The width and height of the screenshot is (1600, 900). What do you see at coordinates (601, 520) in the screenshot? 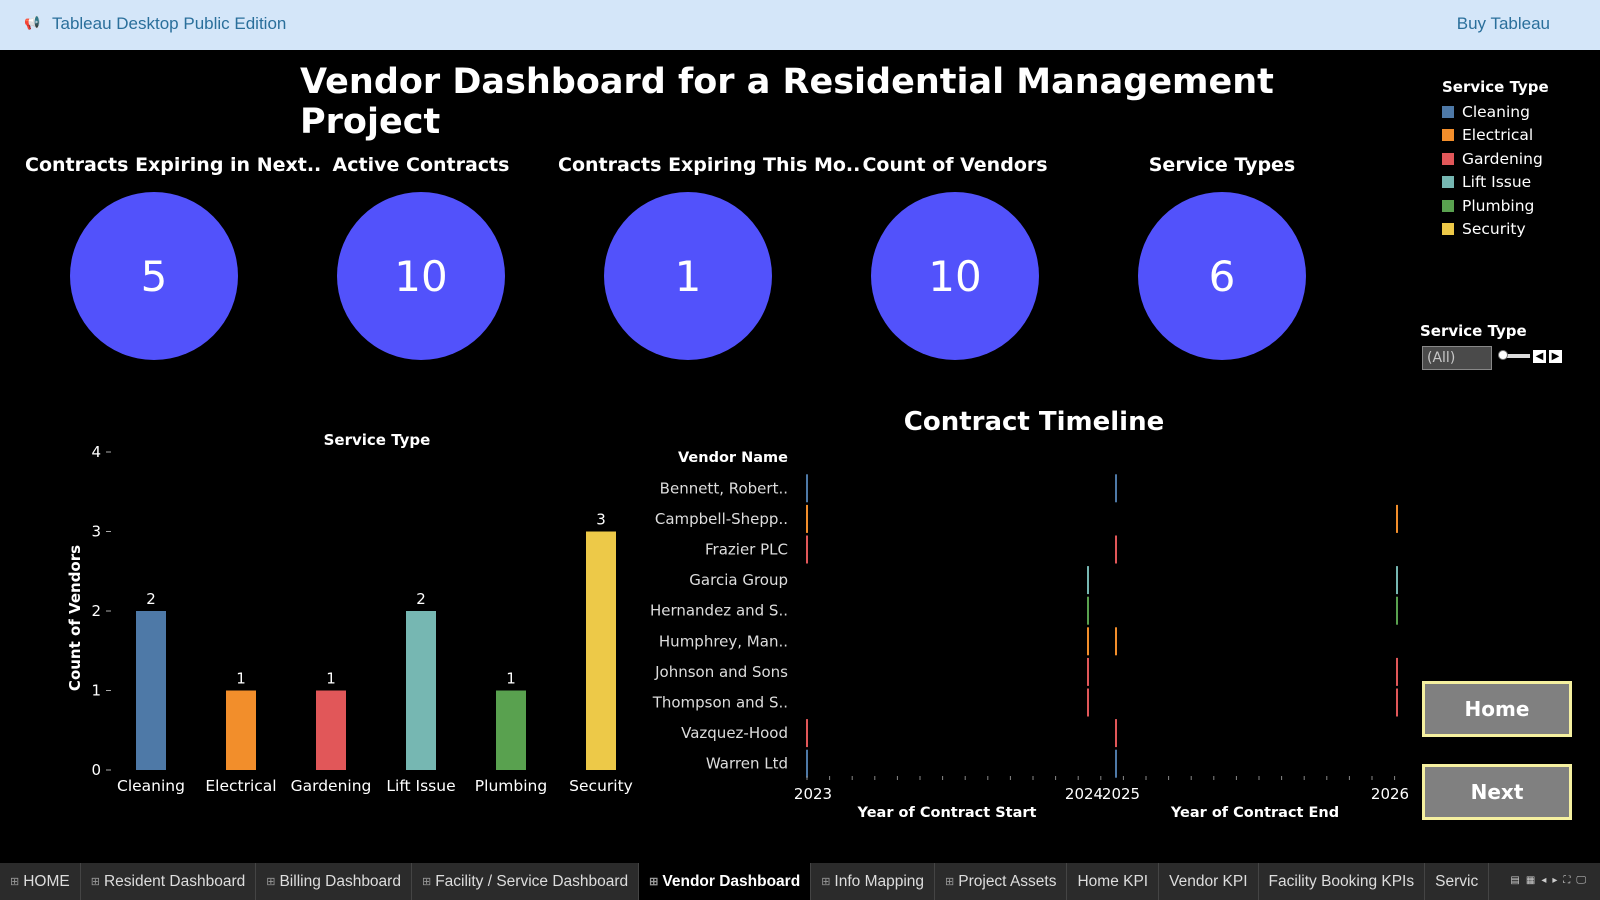
I see `bar-value-label: 3` at bounding box center [601, 520].